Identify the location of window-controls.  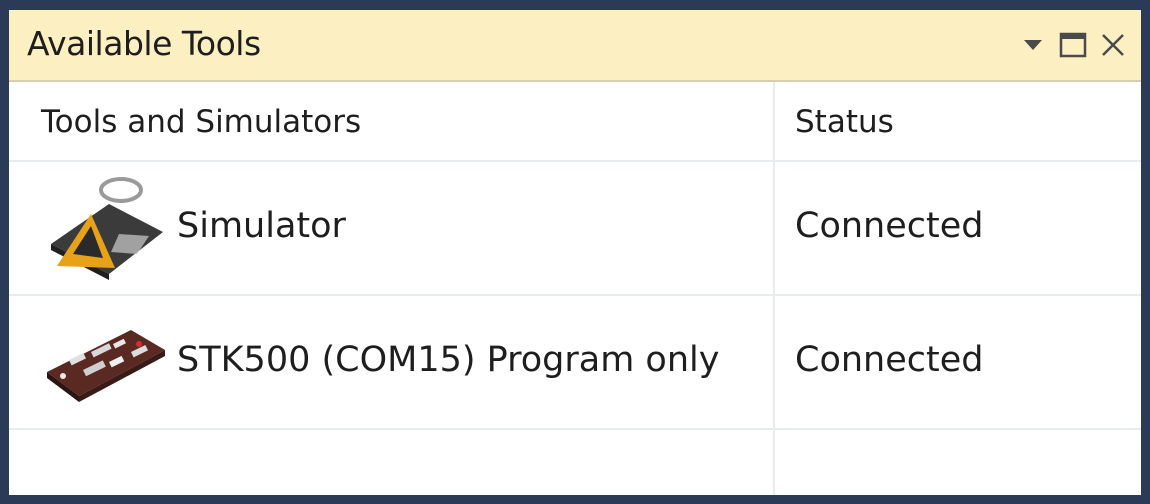
(1071, 45).